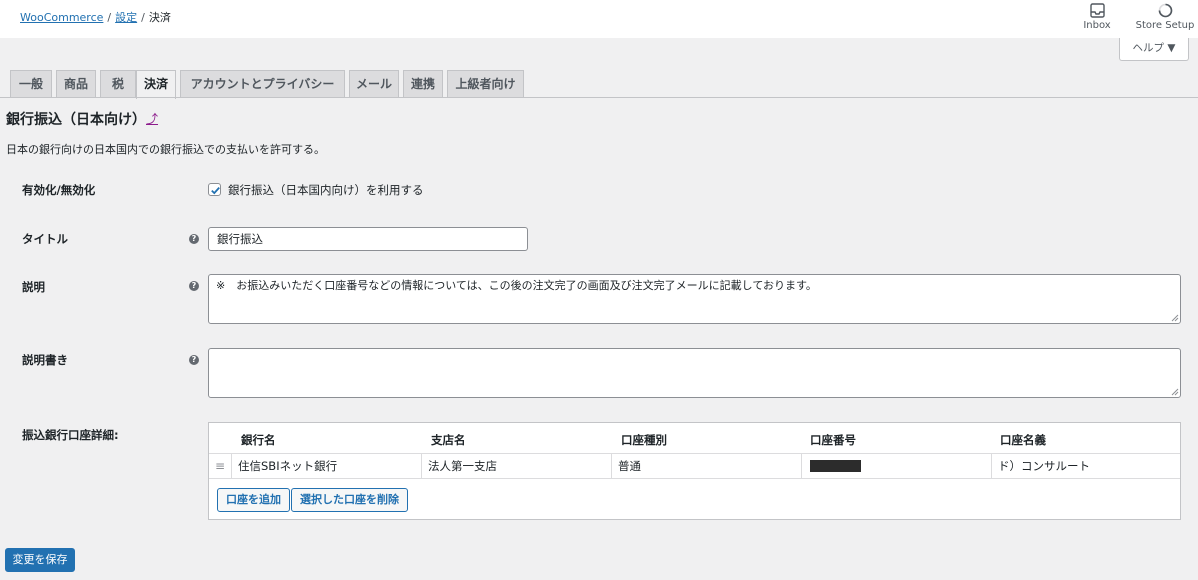 The height and width of the screenshot is (580, 1198). Describe the element at coordinates (165, 149) in the screenshot. I see `section-description: 日本の銀行向けの日本国内での銀行振込での支払いを許可する。` at that location.